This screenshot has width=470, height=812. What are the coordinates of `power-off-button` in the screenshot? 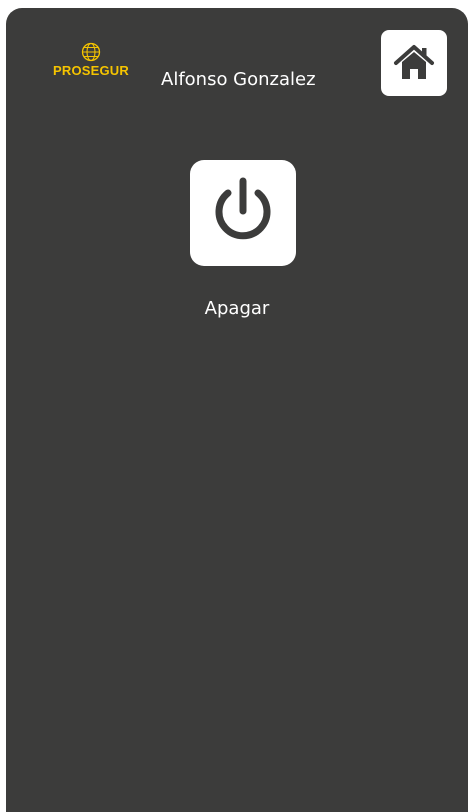 It's located at (243, 213).